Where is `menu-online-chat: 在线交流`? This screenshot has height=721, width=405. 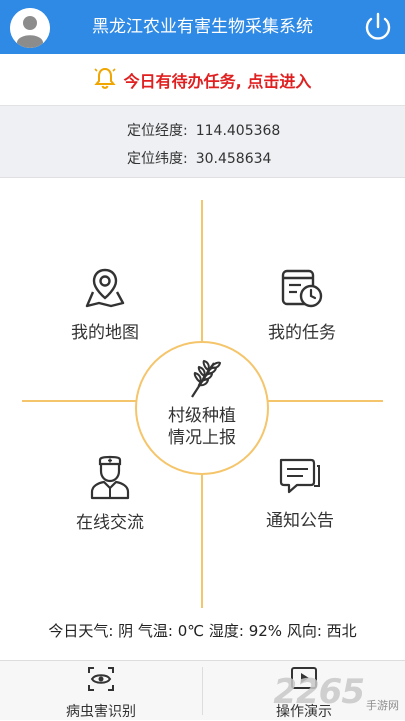 menu-online-chat: 在线交流 is located at coordinates (110, 493).